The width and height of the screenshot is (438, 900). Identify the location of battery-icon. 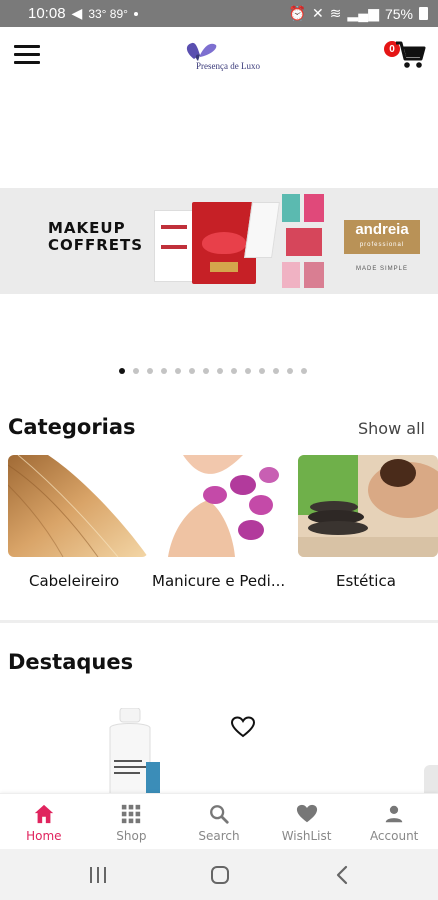
(423, 13).